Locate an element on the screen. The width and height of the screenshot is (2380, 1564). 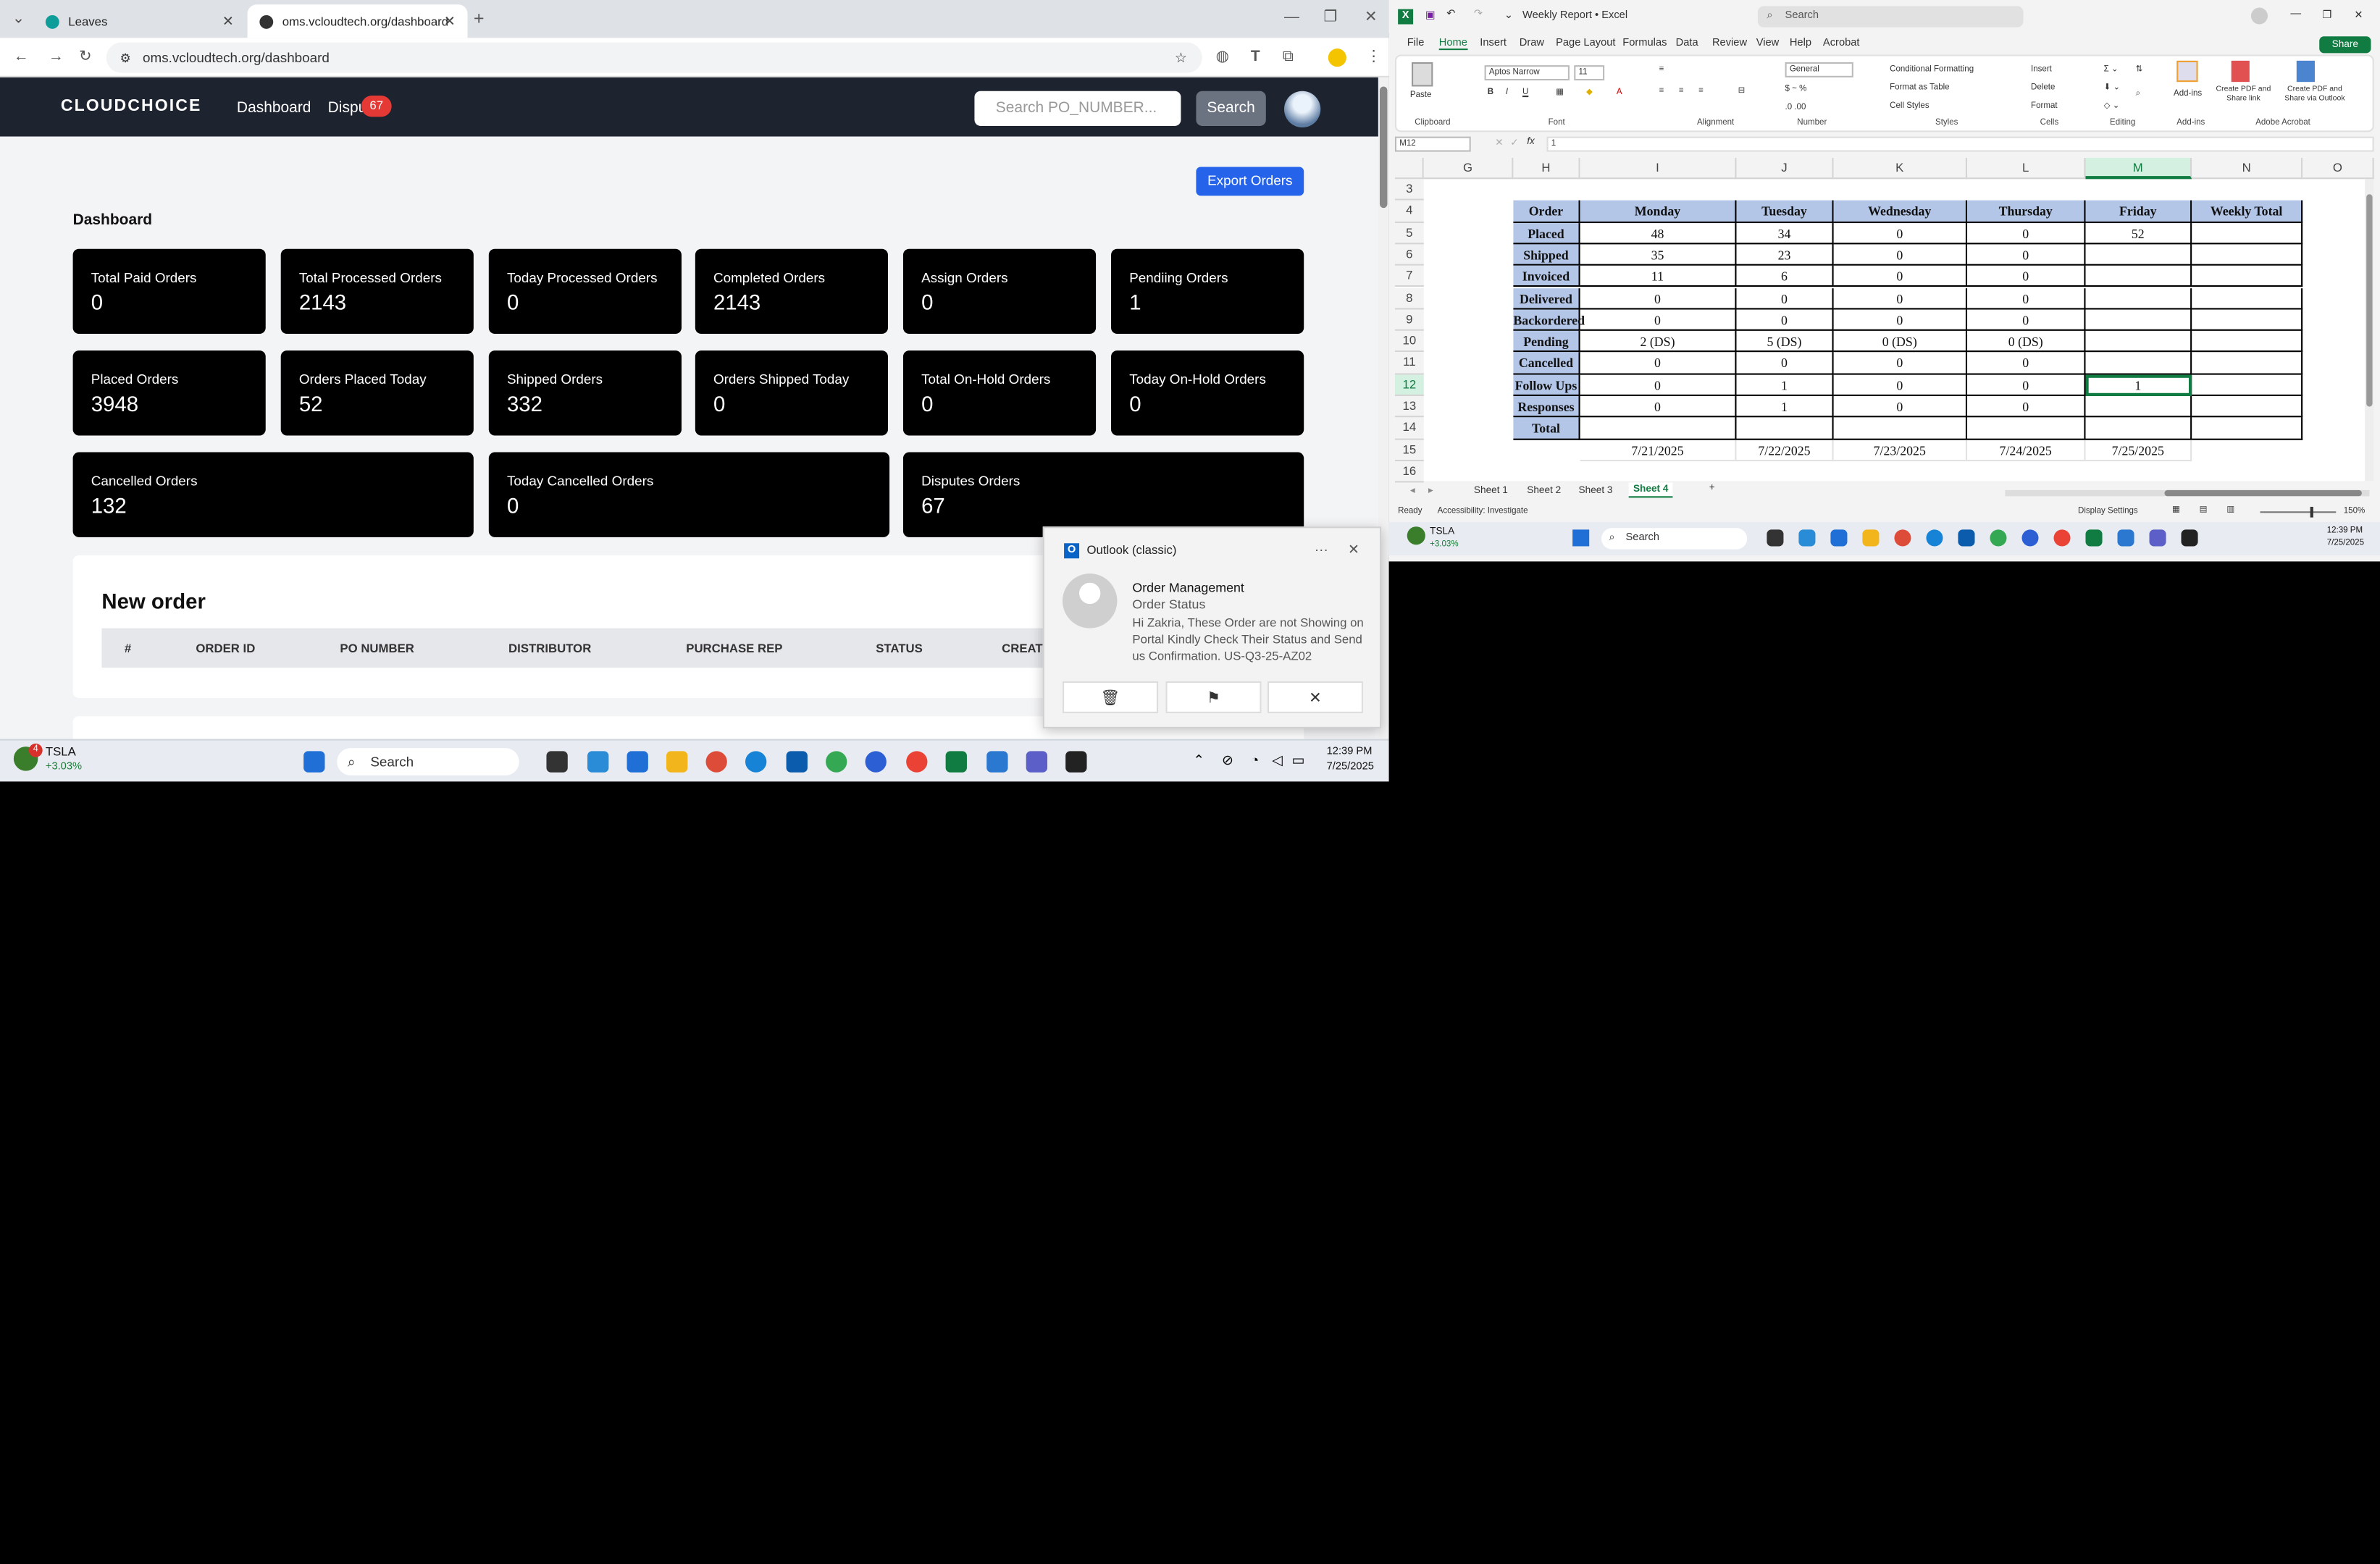
battery-icon: ▭ is located at coordinates (1297, 761).